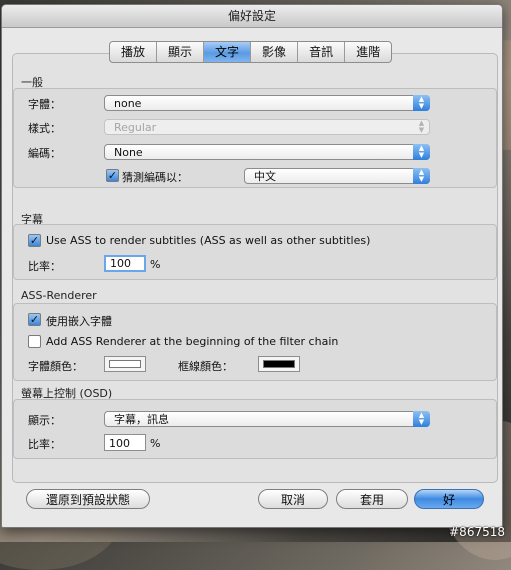 This screenshot has width=511, height=570. What do you see at coordinates (181, 52) in the screenshot?
I see `tab-display: 顯示` at bounding box center [181, 52].